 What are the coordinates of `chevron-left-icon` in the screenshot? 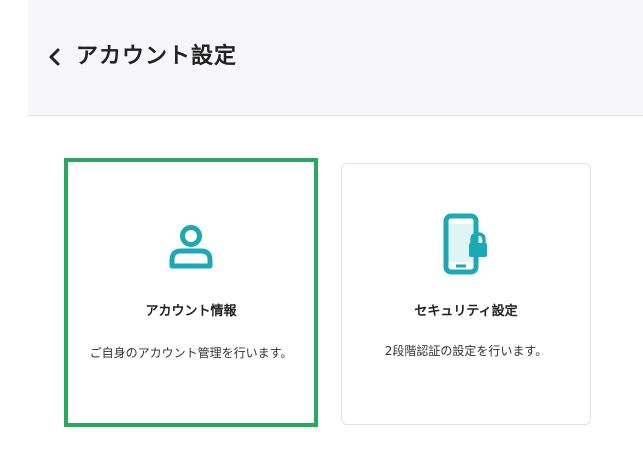 It's located at (54, 57).